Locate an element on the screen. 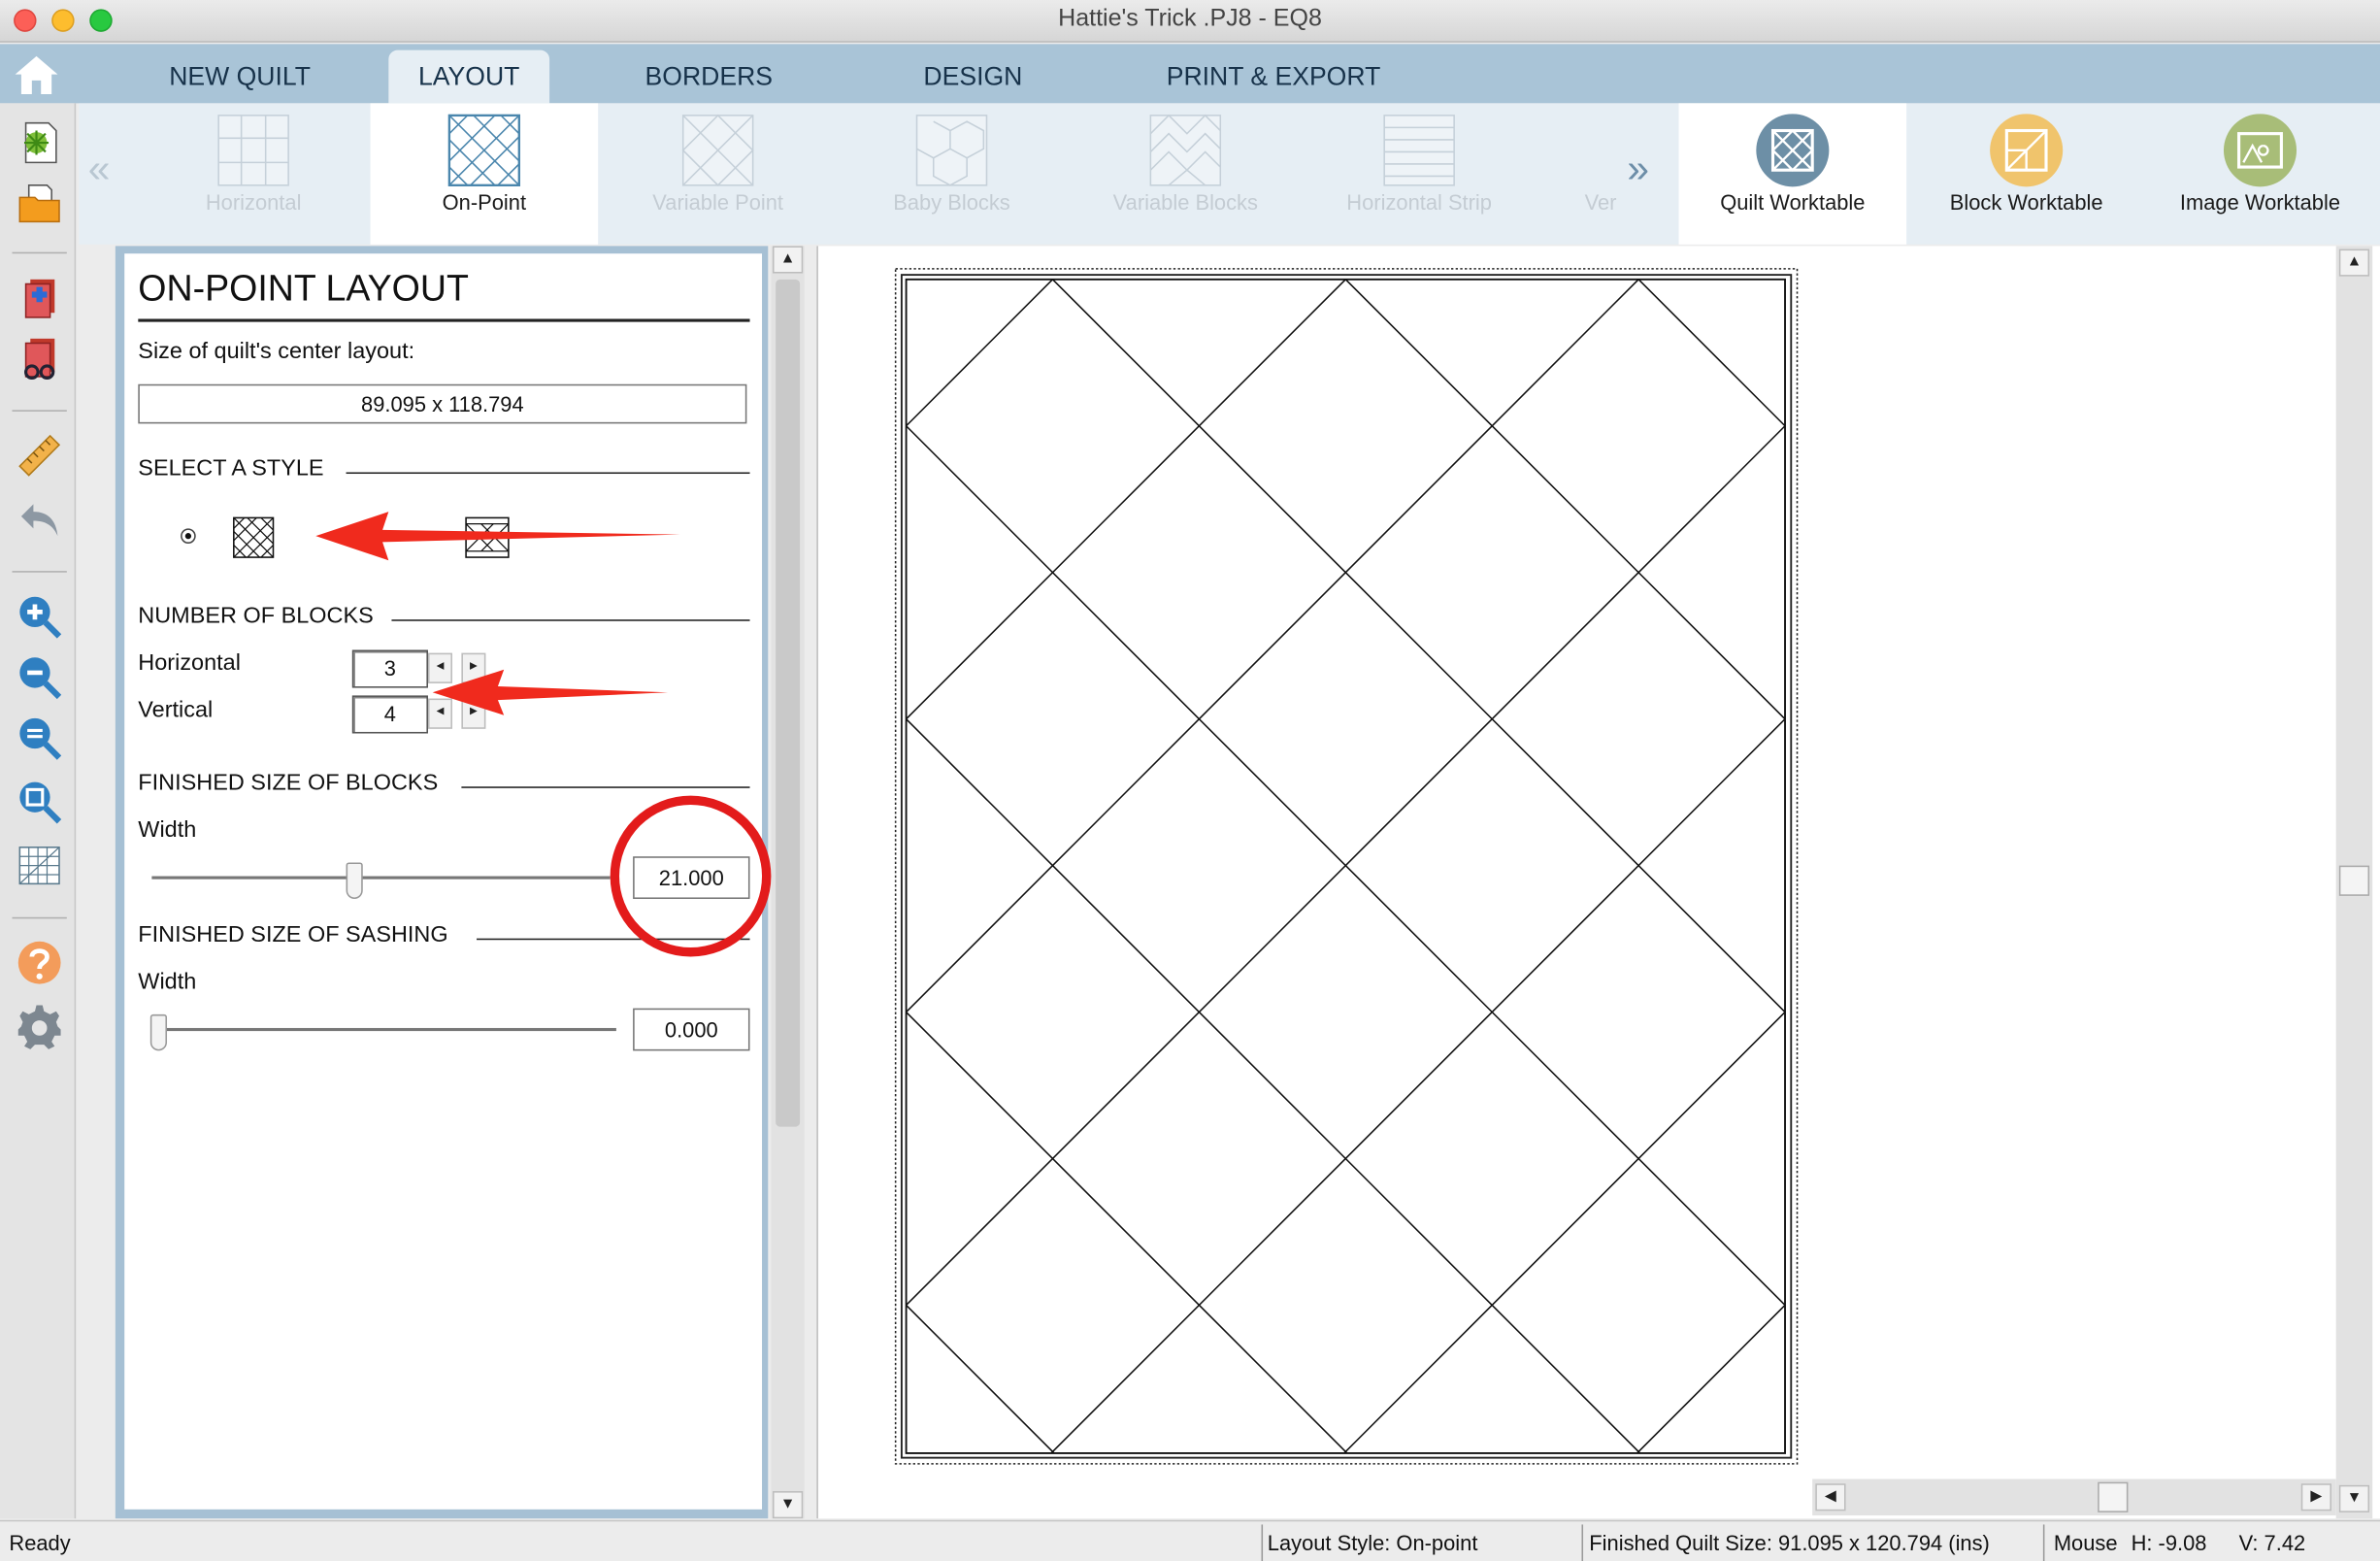 Image resolution: width=2380 pixels, height=1561 pixels. canvas-scroll-down-button: ▼ is located at coordinates (2354, 1498).